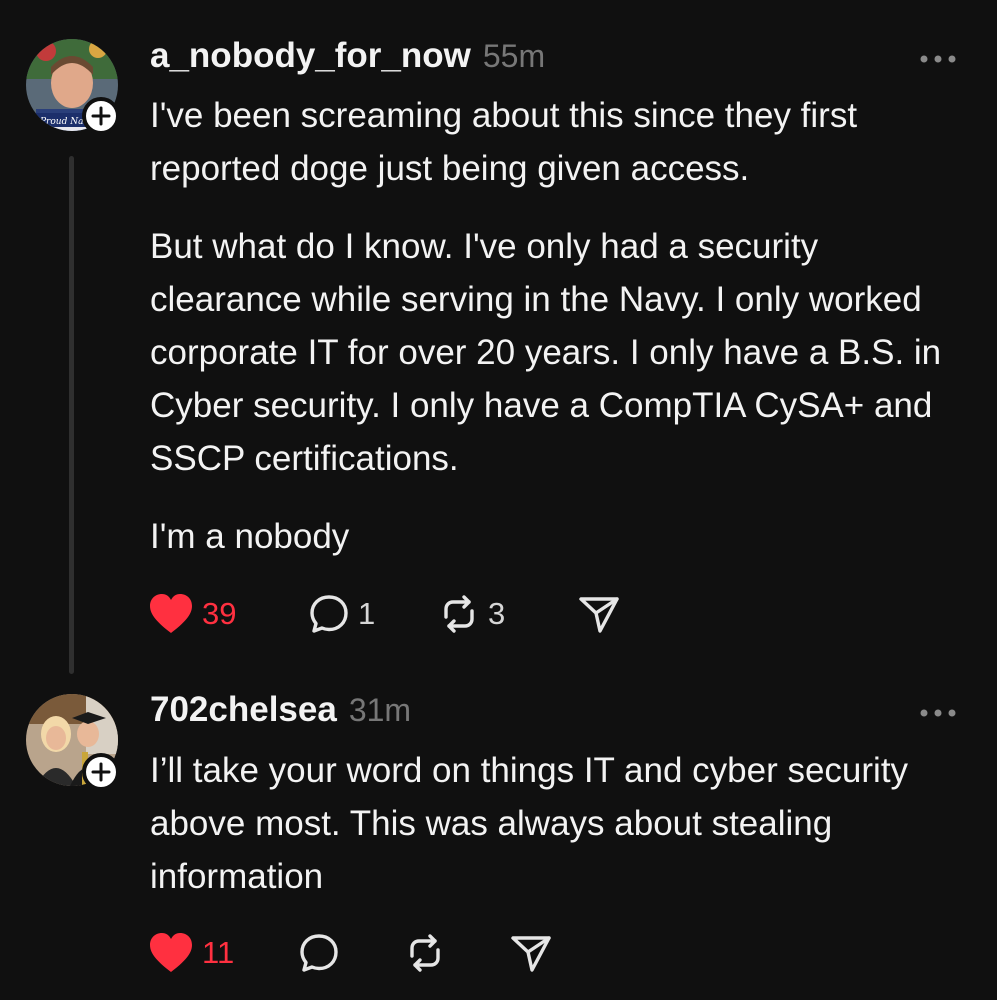 This screenshot has height=1000, width=997. I want to click on repost-count: 3, so click(497, 613).